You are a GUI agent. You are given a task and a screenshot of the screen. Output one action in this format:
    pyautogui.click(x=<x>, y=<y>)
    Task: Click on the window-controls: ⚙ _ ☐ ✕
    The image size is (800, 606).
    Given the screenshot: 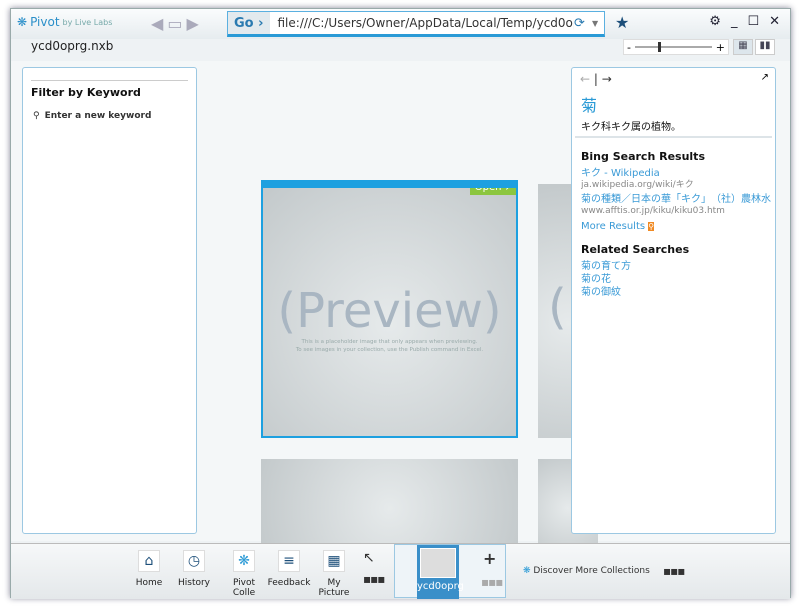 What is the action you would take?
    pyautogui.click(x=744, y=21)
    